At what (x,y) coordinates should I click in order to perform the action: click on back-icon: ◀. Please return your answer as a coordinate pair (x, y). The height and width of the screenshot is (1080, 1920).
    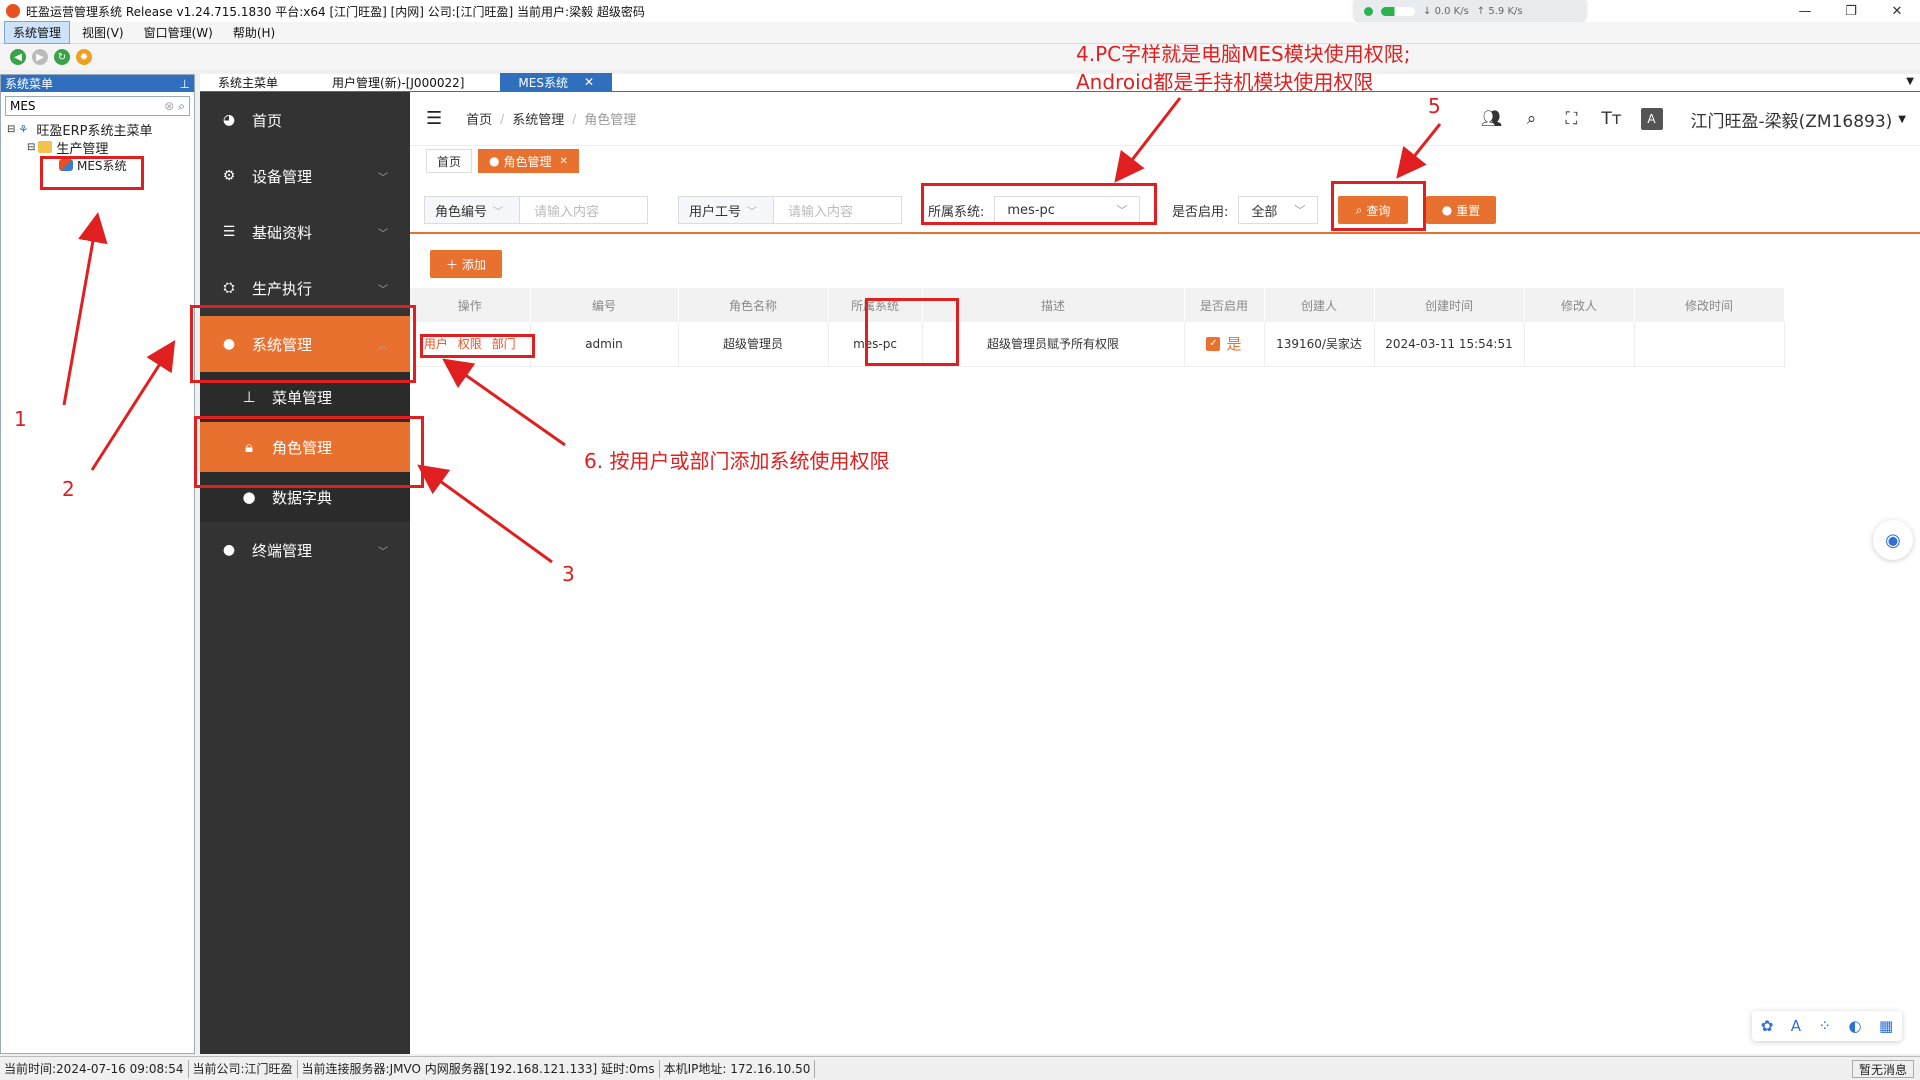
    Looking at the image, I should click on (18, 57).